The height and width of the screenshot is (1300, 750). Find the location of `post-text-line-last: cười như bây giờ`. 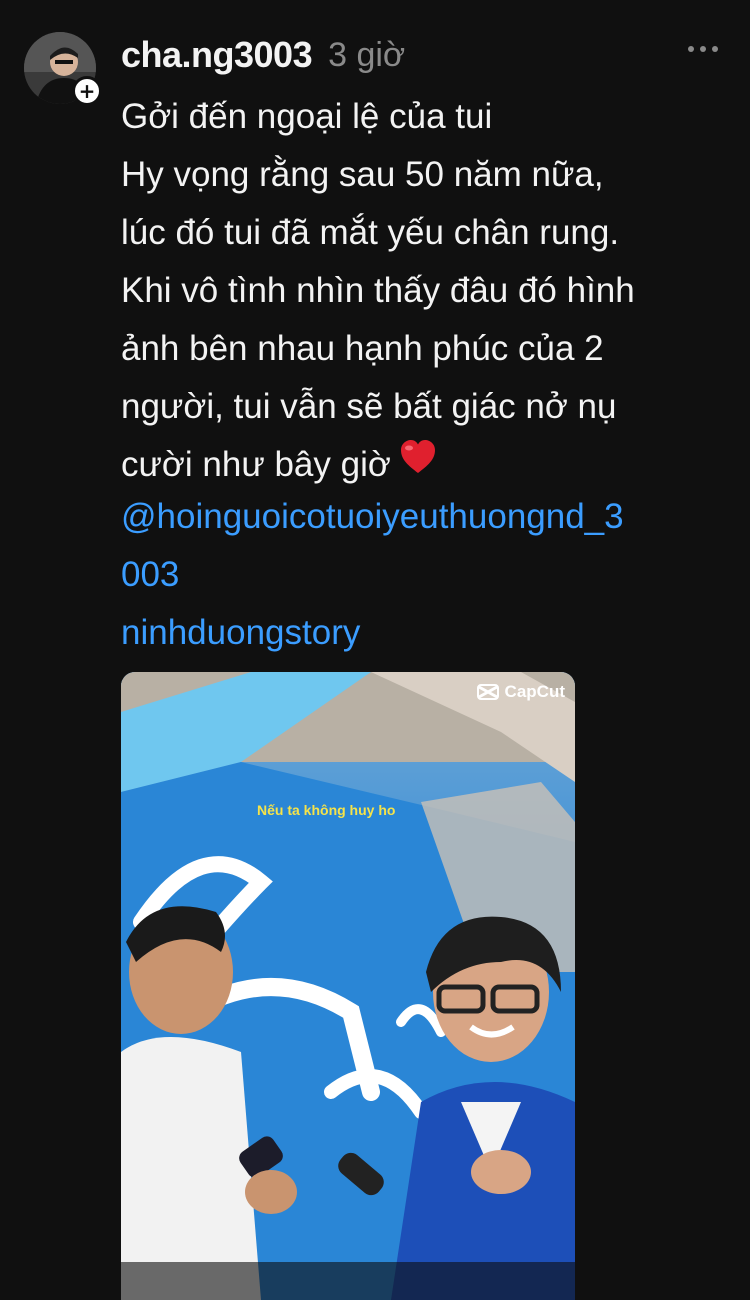

post-text-line-last: cười như bây giờ is located at coordinates (426, 465).